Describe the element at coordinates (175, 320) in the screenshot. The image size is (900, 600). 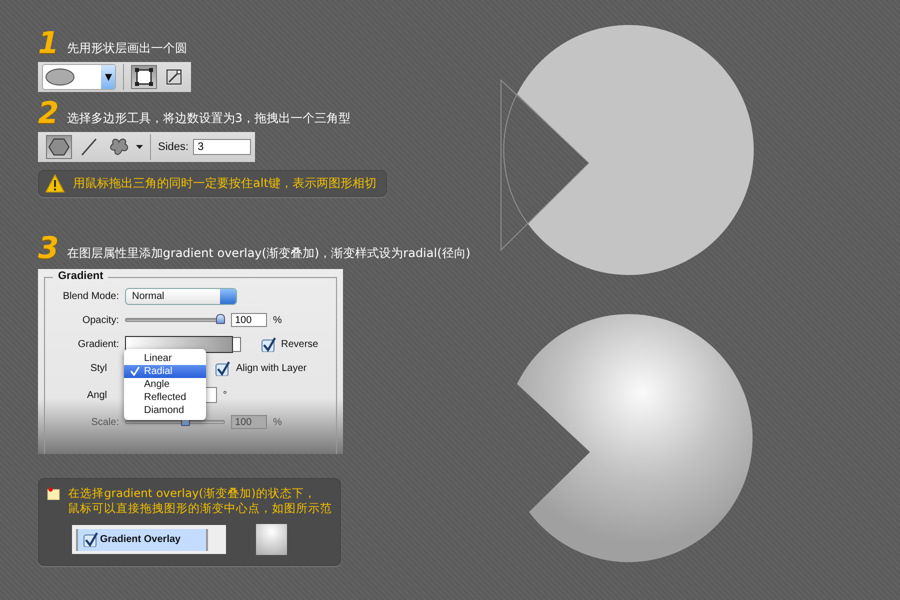
I see `opacity-slider` at that location.